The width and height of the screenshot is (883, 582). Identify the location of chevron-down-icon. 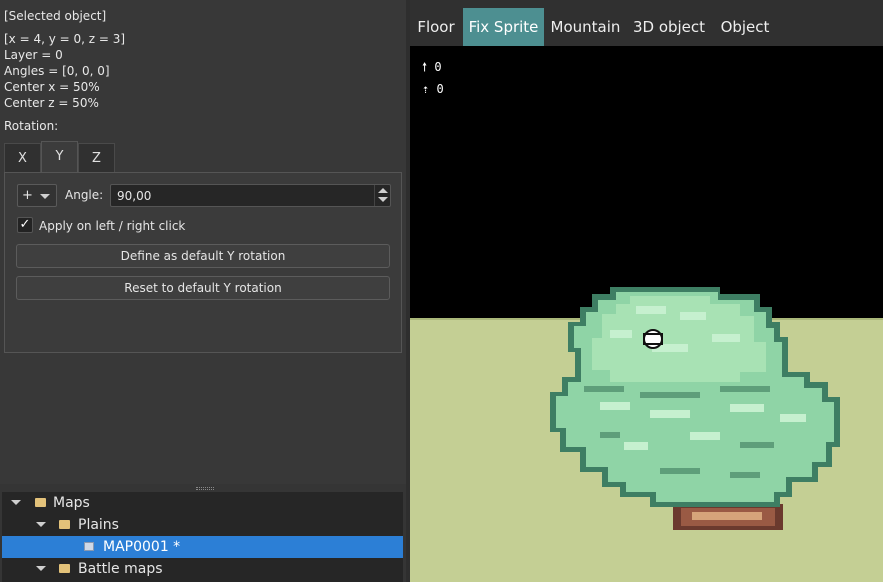
(45, 196).